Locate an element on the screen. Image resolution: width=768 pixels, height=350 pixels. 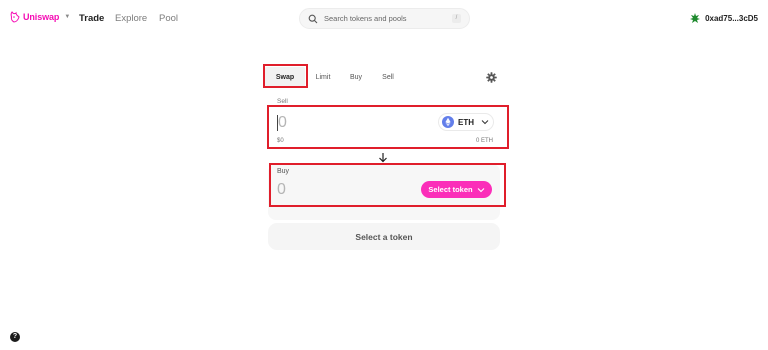
search-icon is located at coordinates (313, 18).